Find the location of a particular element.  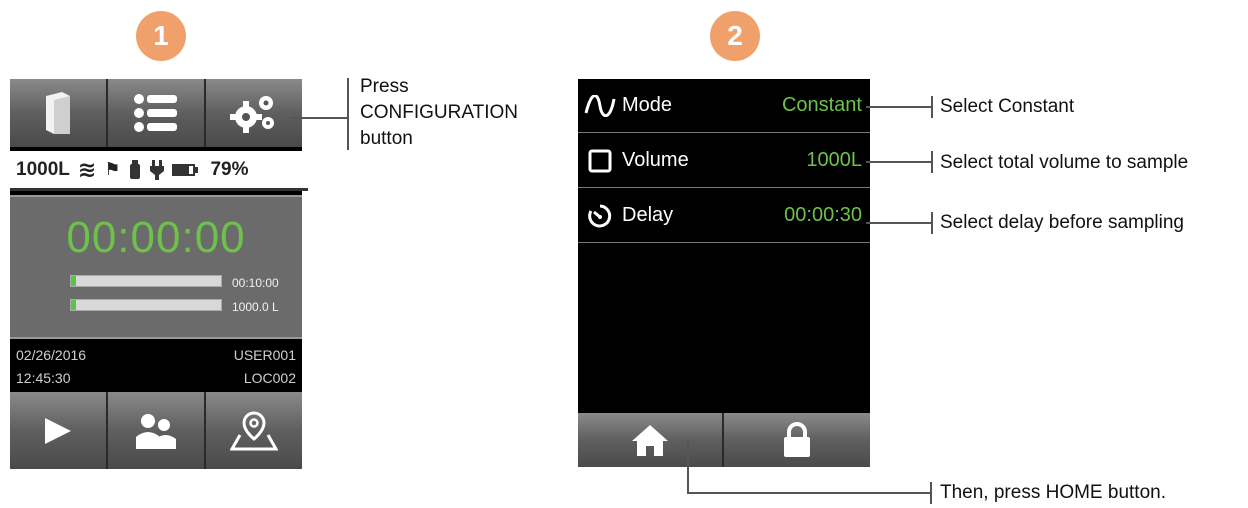

time-progress-fill is located at coordinates (73, 281).